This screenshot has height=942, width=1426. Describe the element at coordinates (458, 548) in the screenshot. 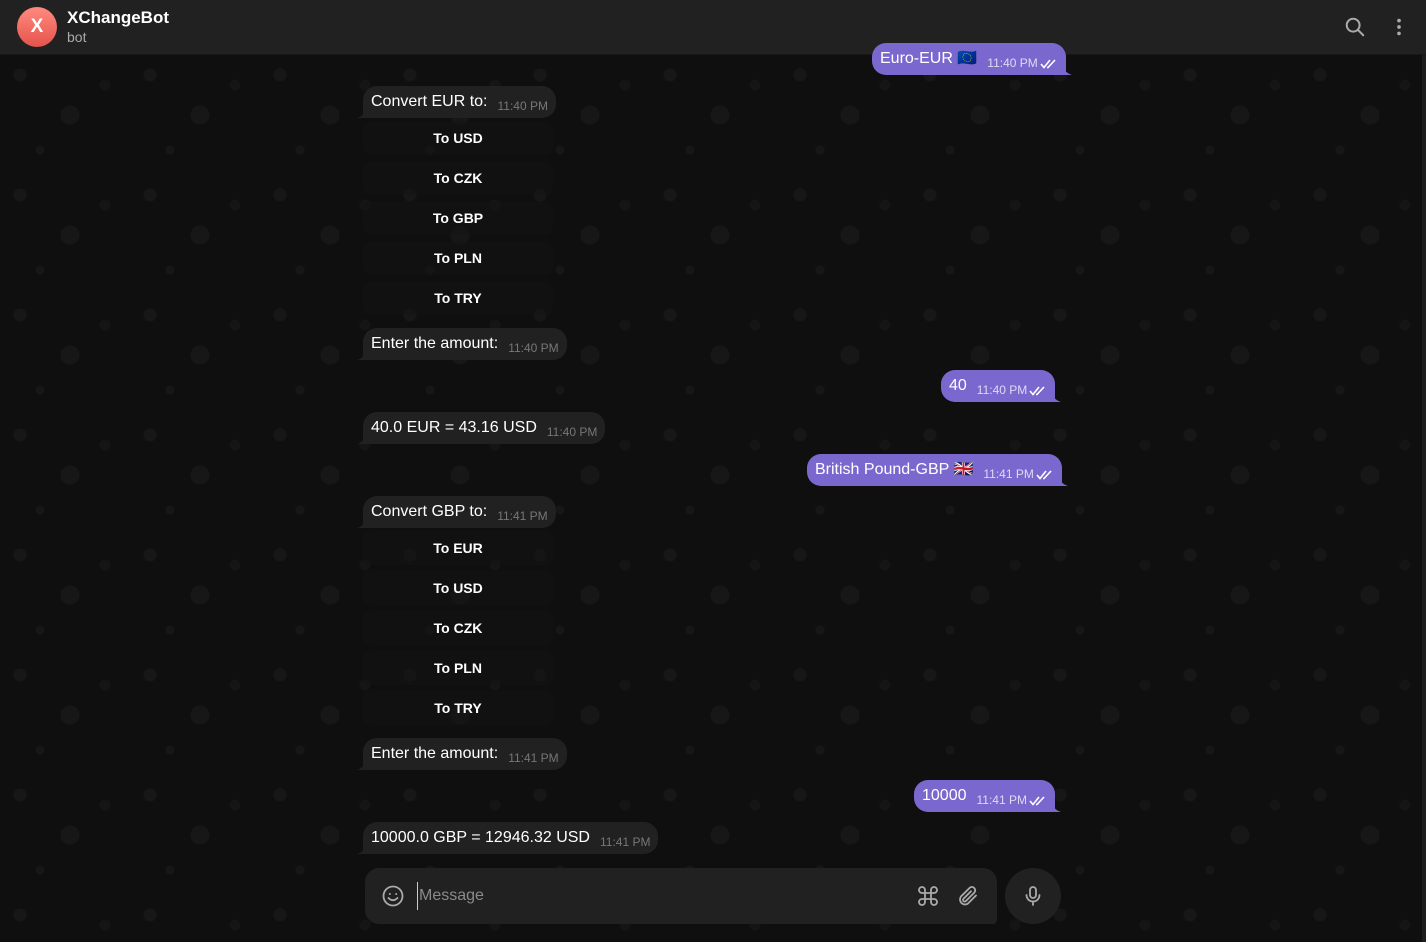

I see `keyboard-button: To EUR` at that location.